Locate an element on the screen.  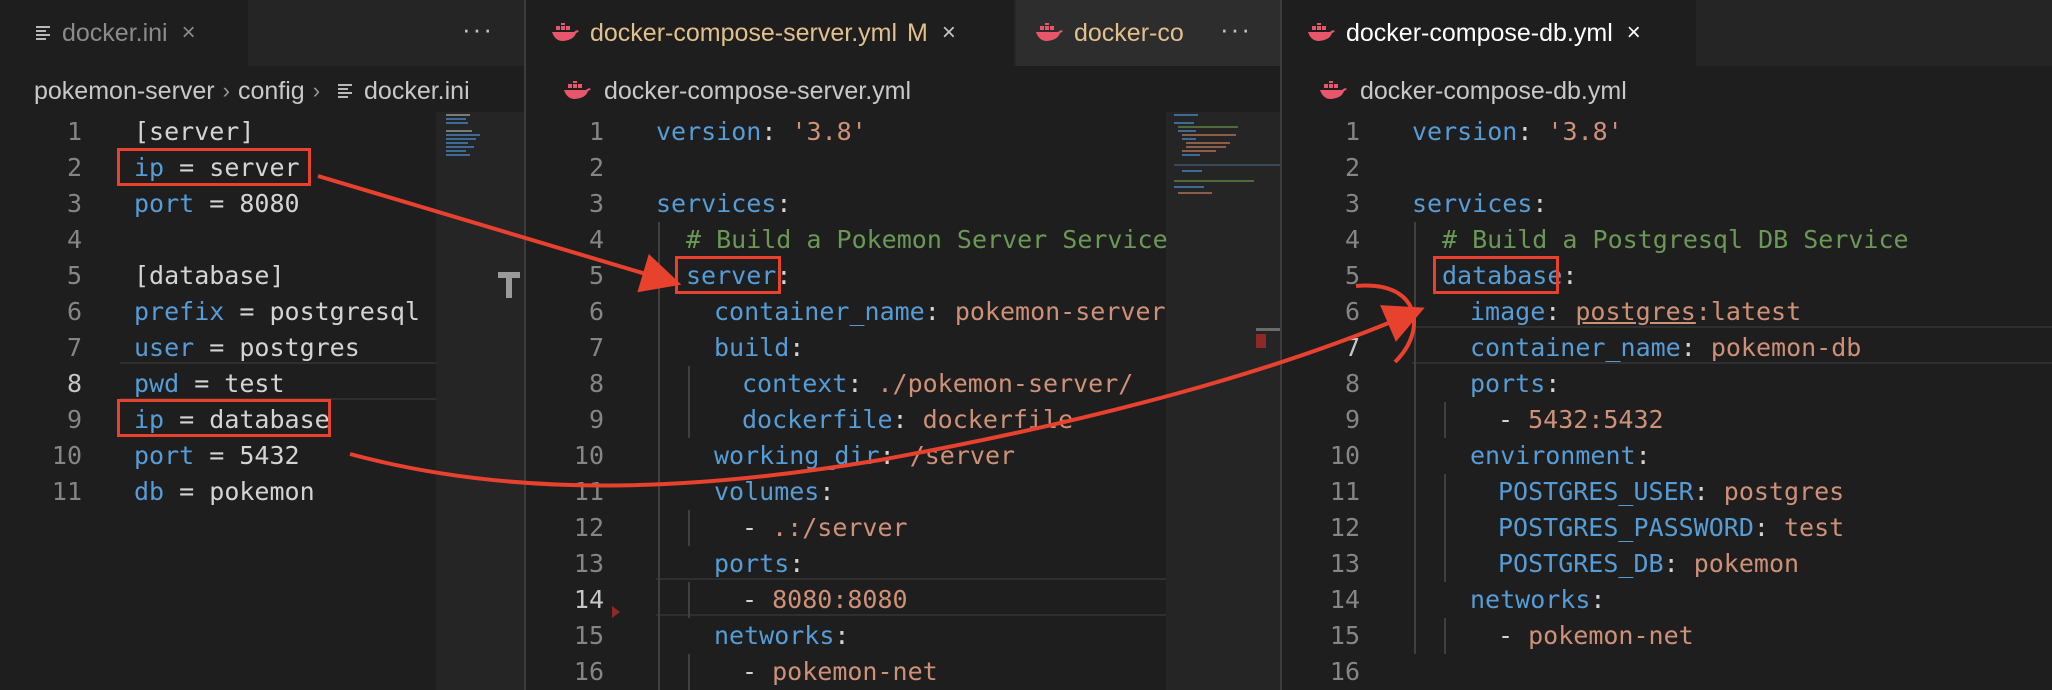
code-comment: # Build a Postgresql DB Service is located at coordinates (1675, 239).